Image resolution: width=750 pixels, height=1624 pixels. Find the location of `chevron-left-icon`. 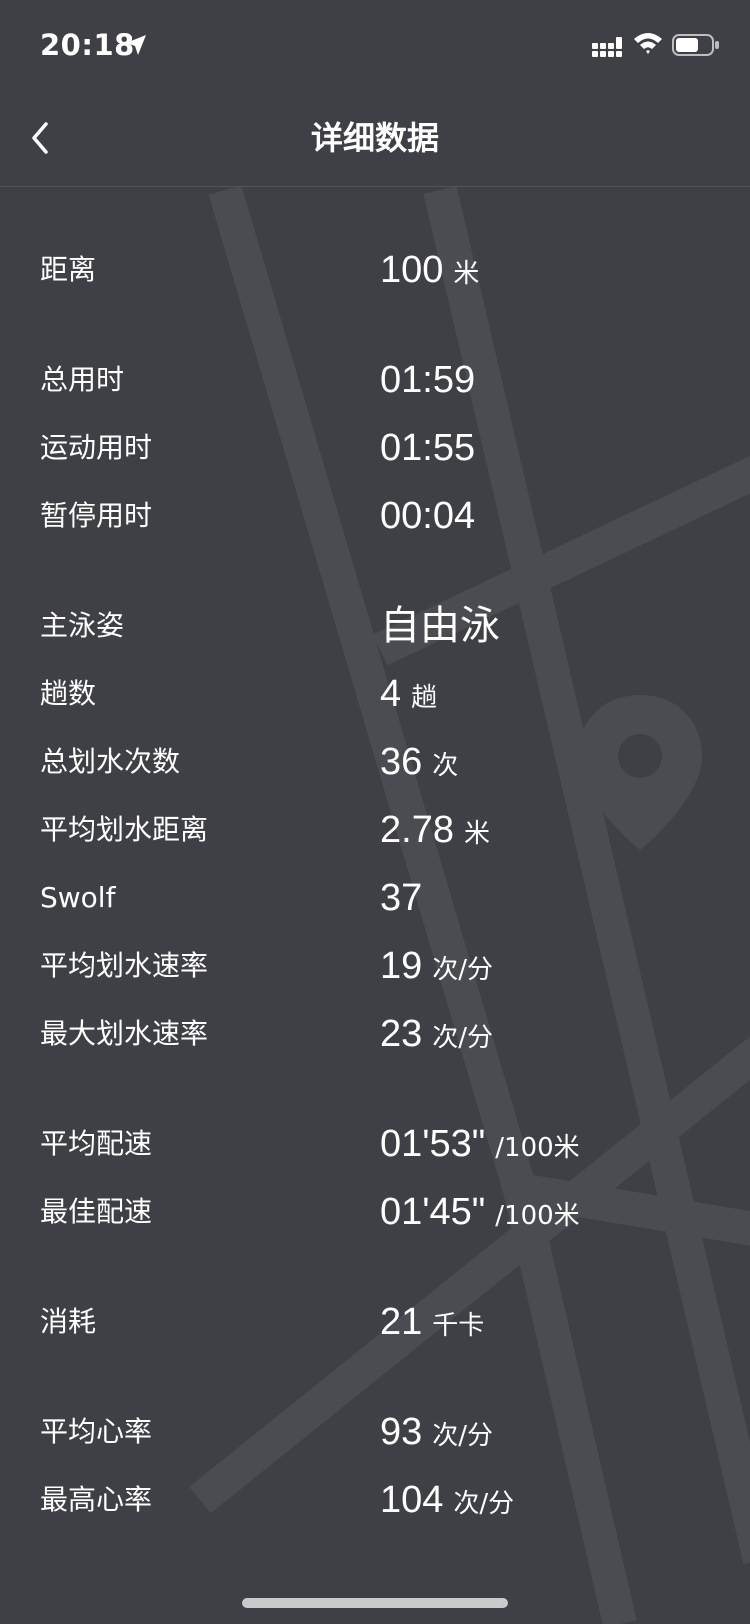

chevron-left-icon is located at coordinates (40, 138).